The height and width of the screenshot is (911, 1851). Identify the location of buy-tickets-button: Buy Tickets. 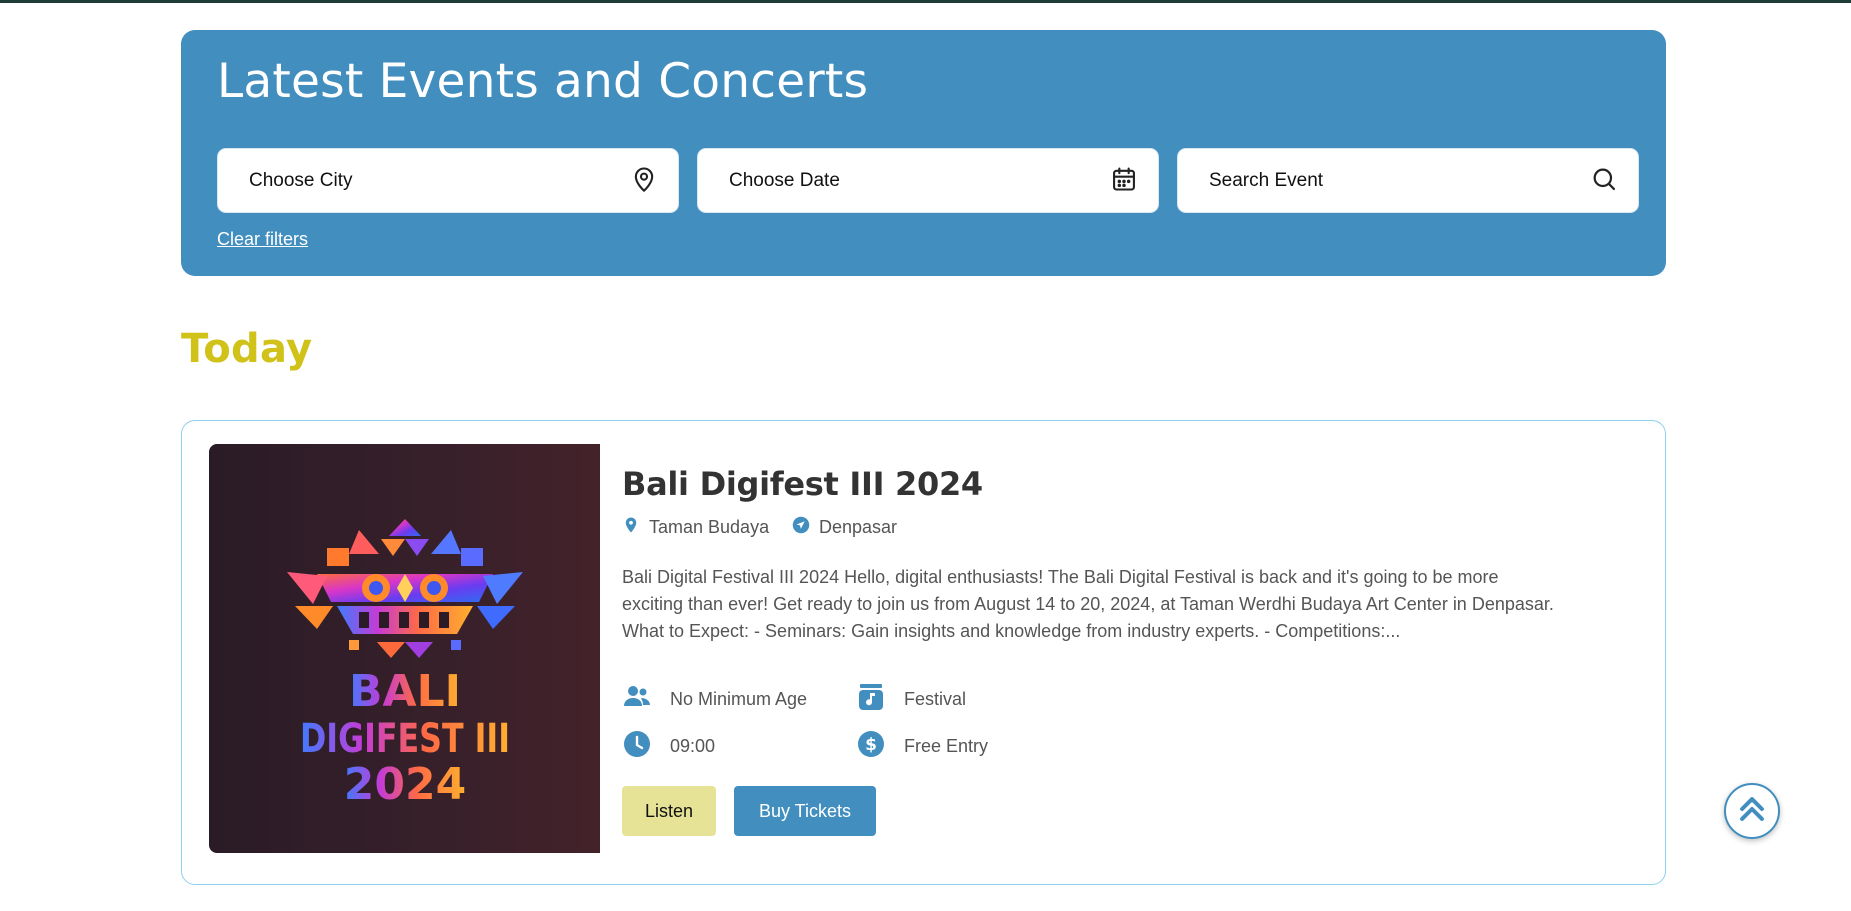
(805, 811).